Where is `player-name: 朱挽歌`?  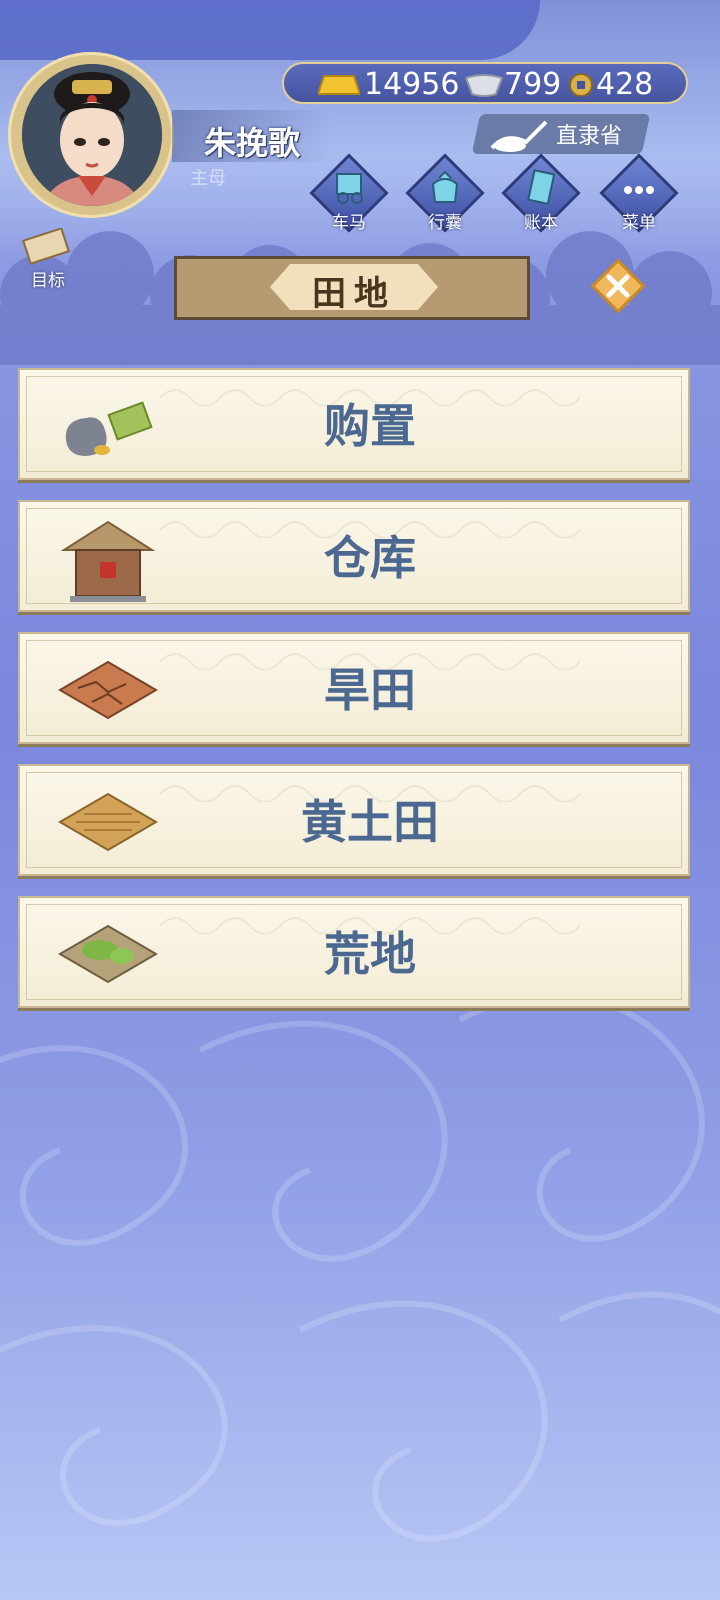 player-name: 朱挽歌 is located at coordinates (252, 143).